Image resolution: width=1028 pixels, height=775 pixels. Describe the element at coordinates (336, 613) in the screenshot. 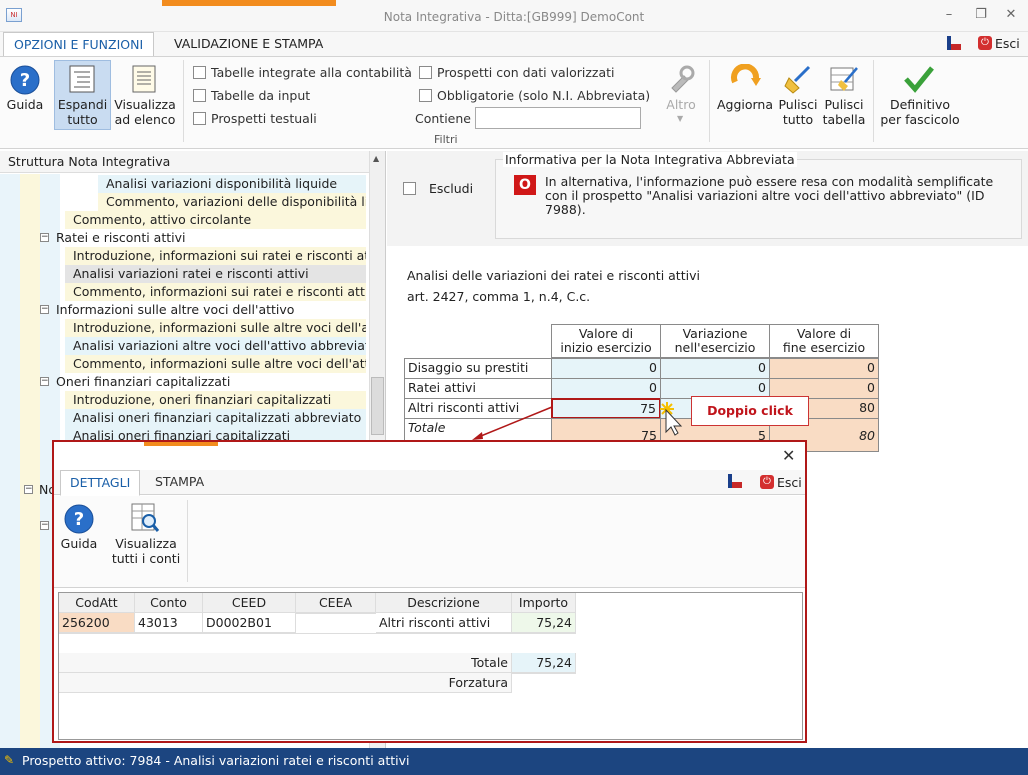

I see `grid-cell-ceea` at that location.